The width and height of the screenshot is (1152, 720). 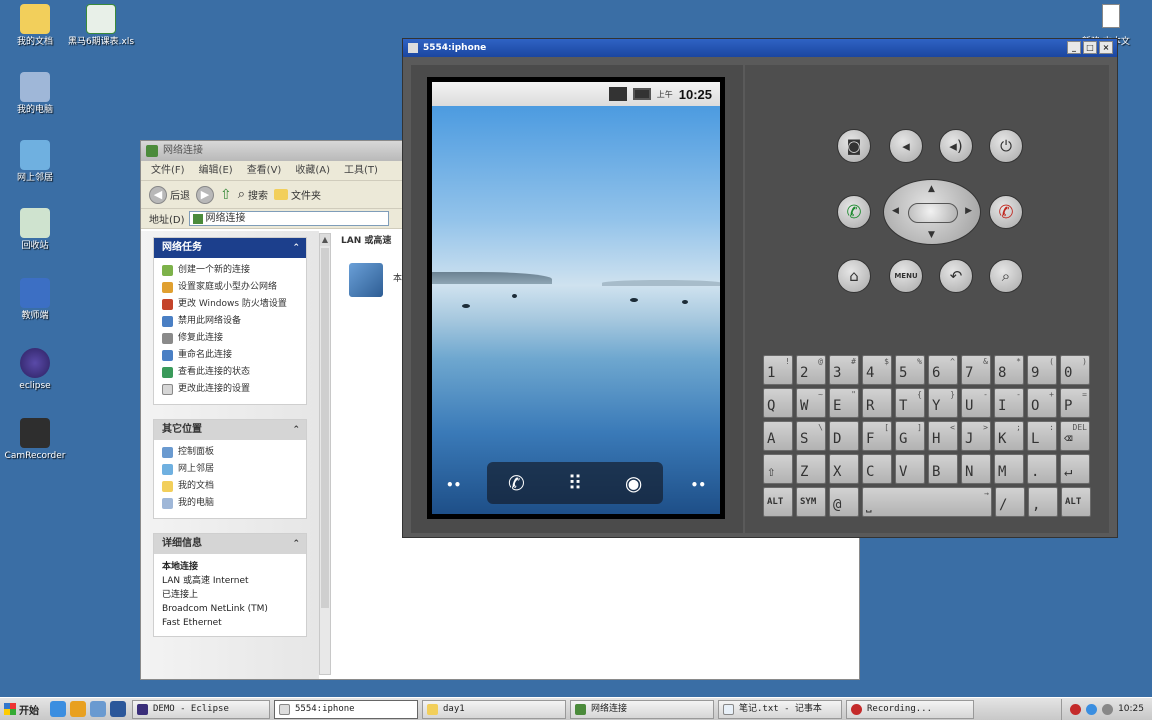 I want to click on key-button: 0), so click(x=1075, y=370).